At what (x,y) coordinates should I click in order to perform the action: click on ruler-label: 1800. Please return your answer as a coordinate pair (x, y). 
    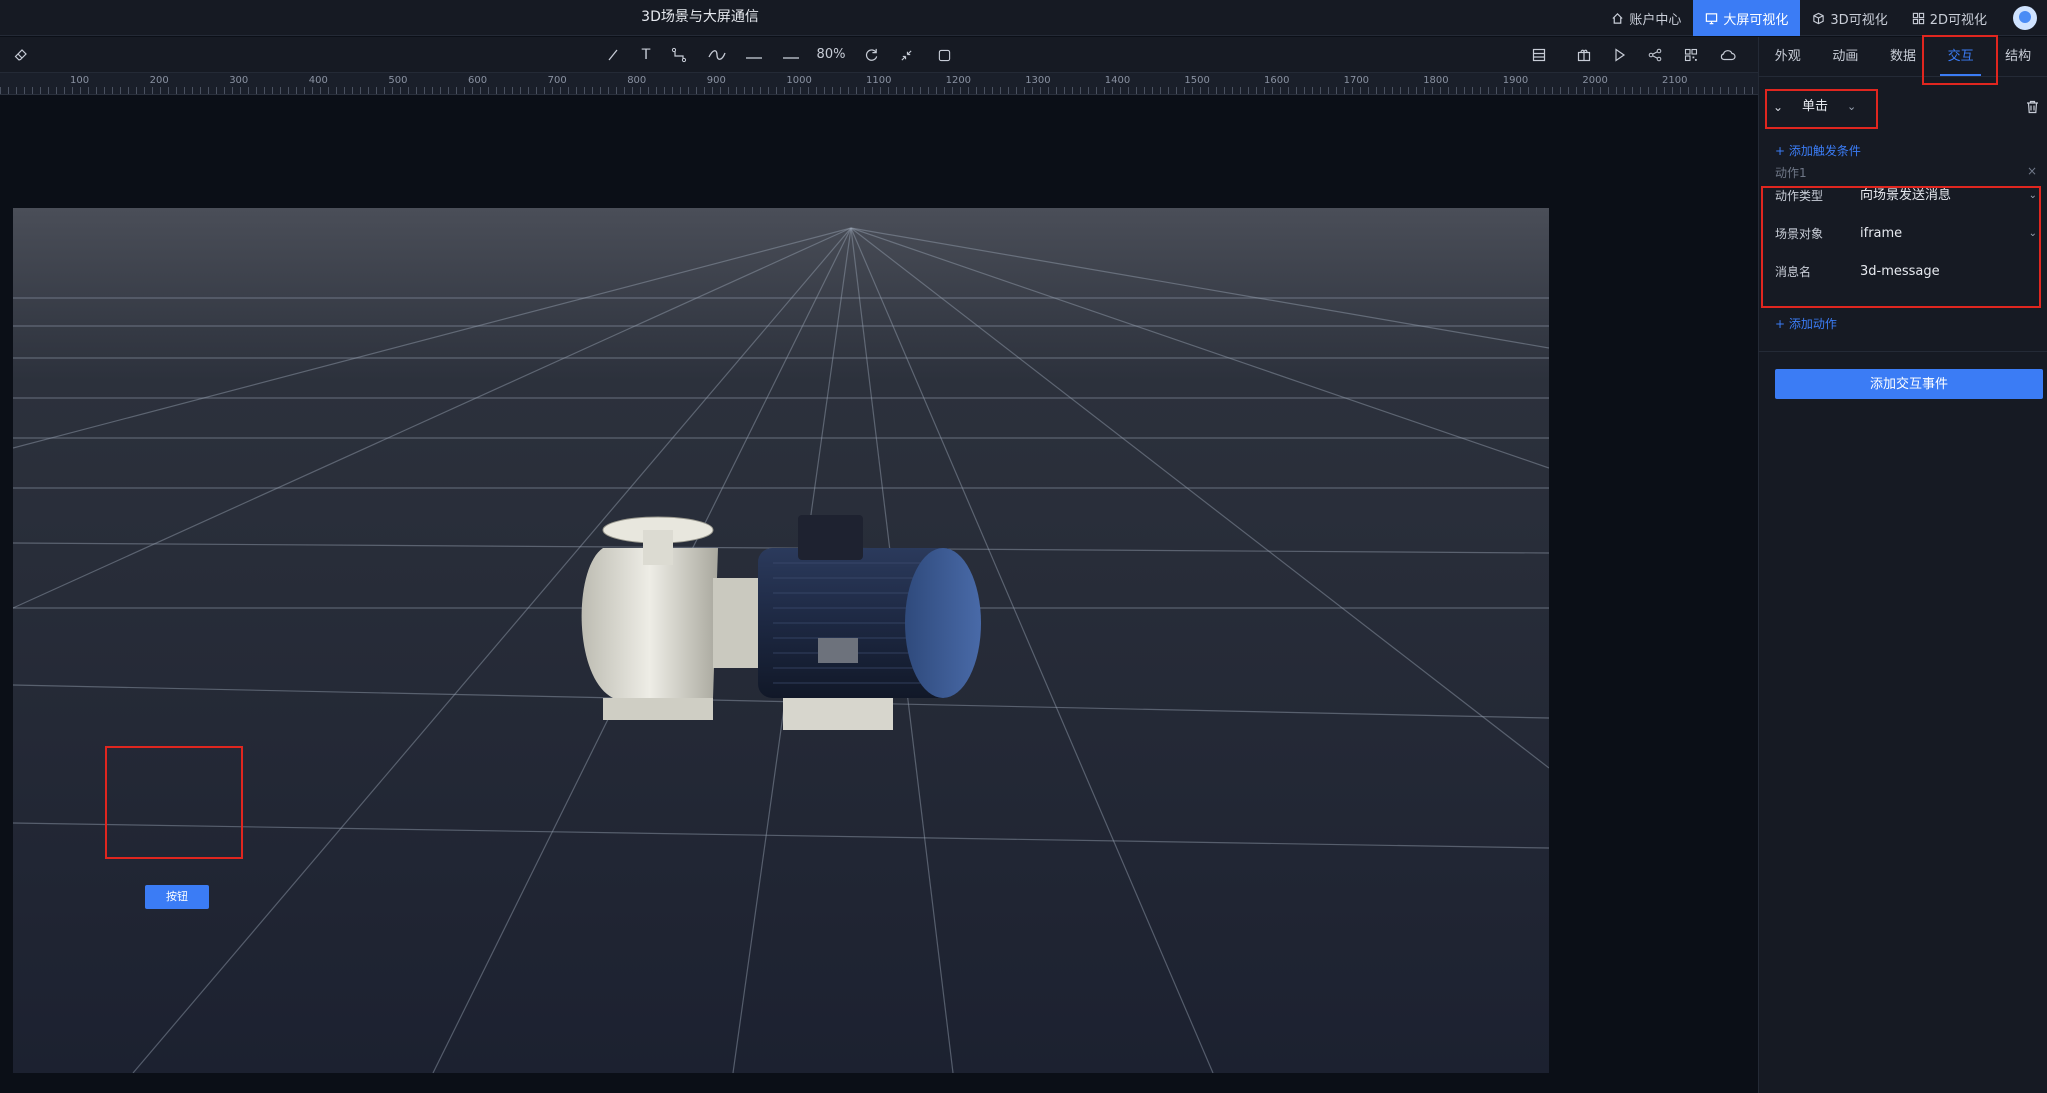
    Looking at the image, I should click on (1436, 80).